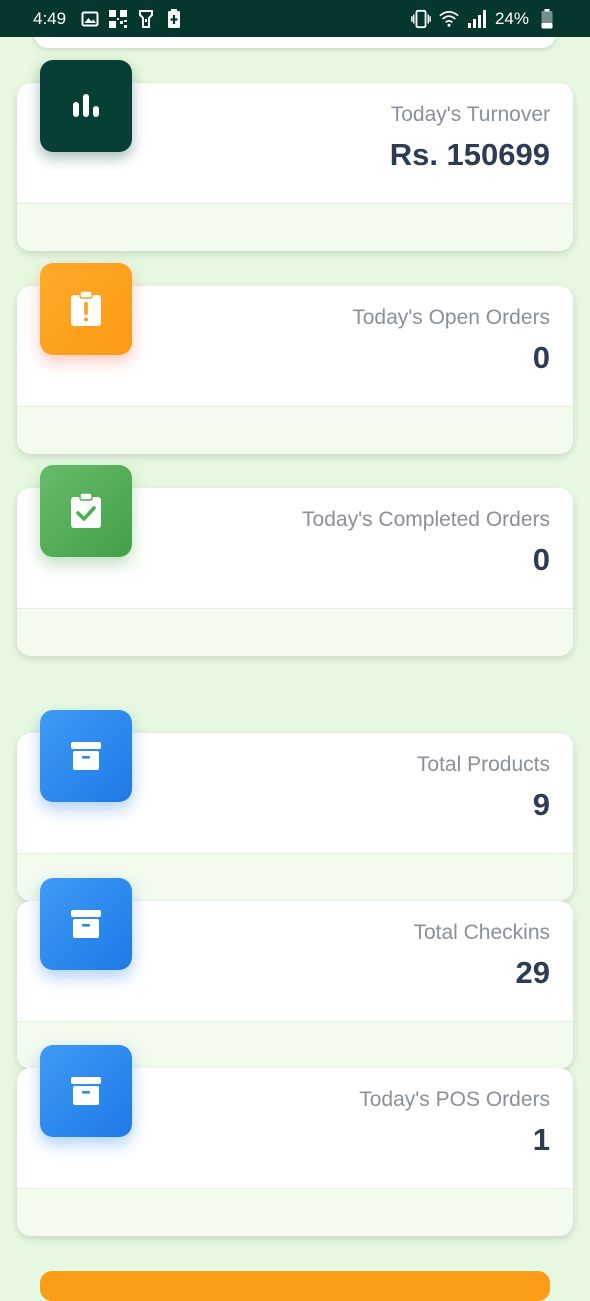  I want to click on clipboard-alert-icon, so click(86, 309).